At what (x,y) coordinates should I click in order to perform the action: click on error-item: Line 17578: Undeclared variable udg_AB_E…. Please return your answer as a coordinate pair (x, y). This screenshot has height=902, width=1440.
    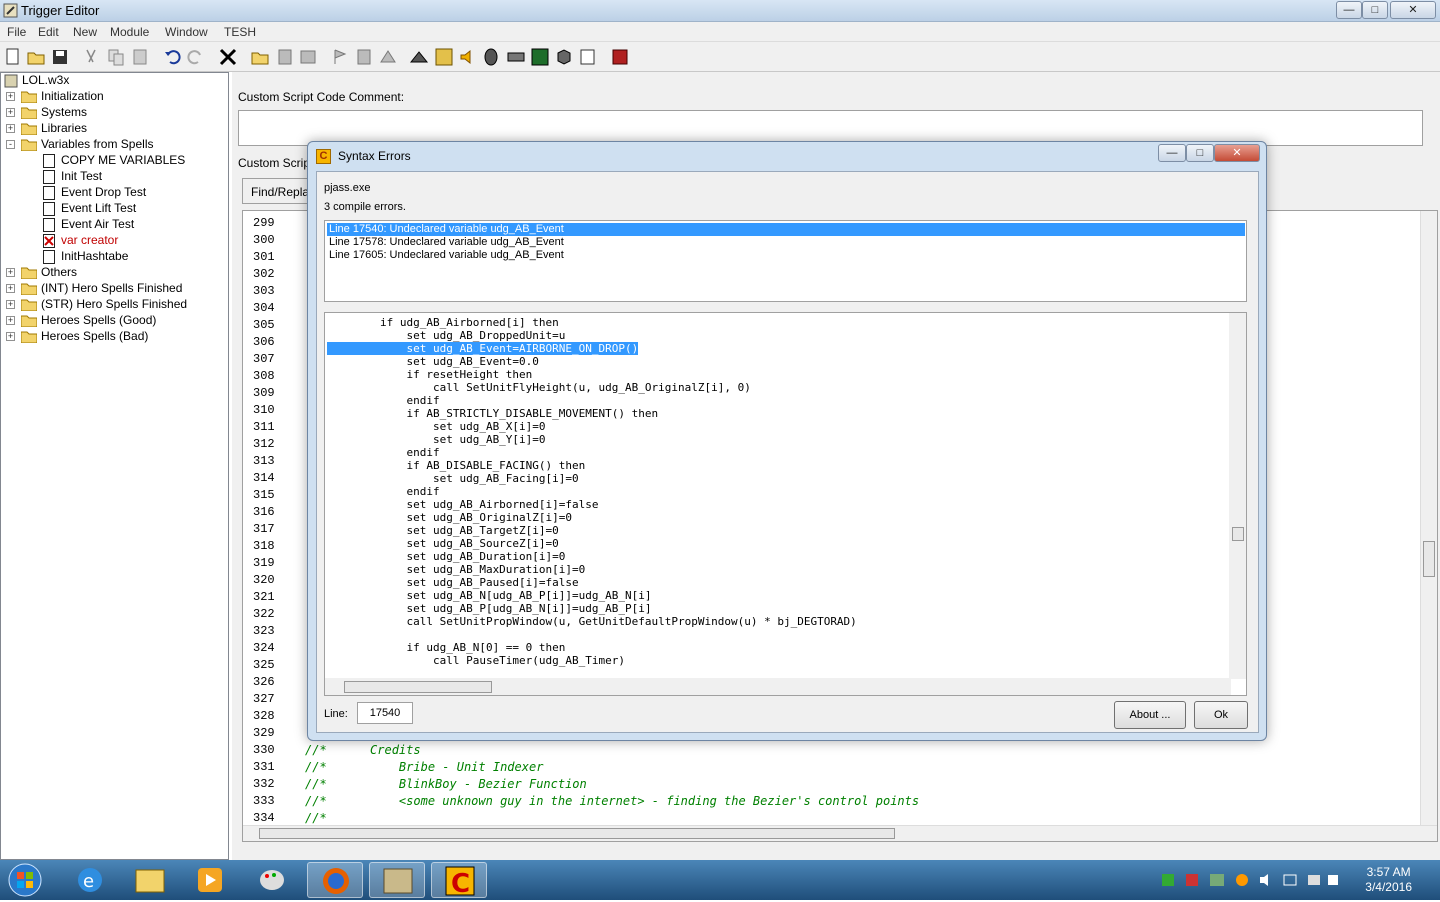
    Looking at the image, I should click on (786, 242).